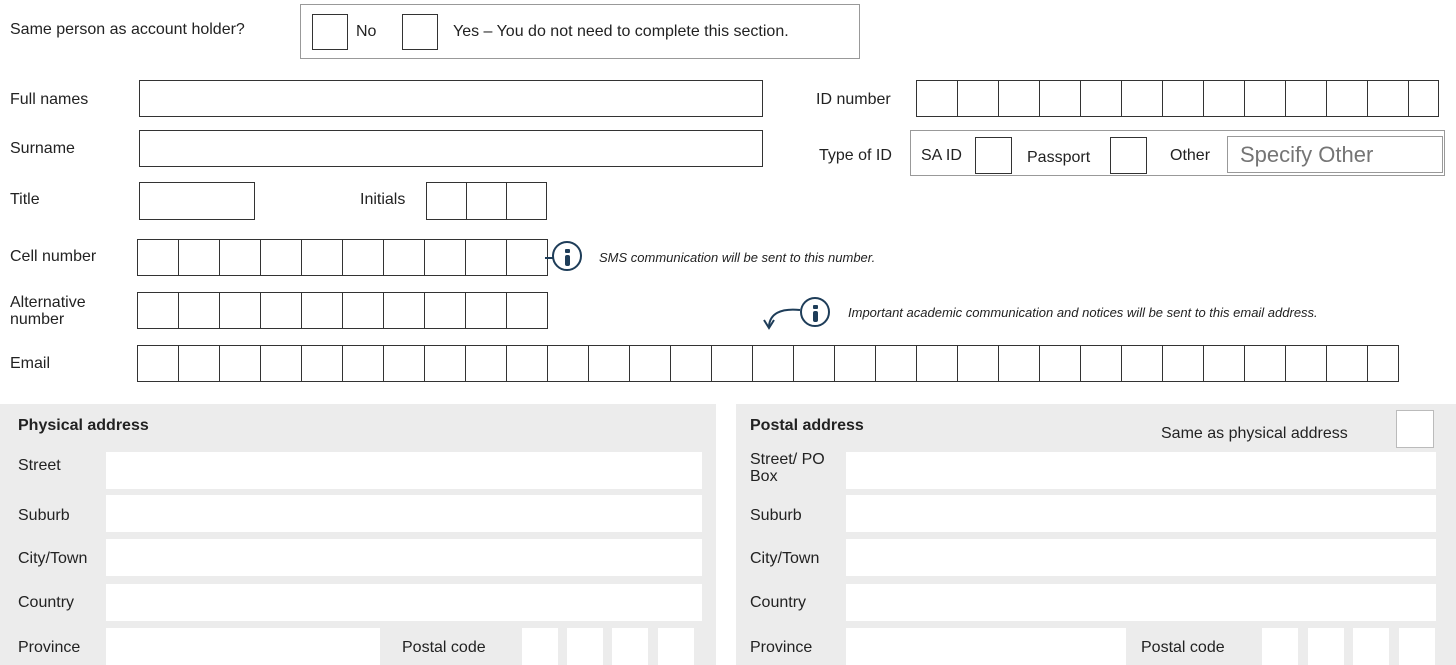  What do you see at coordinates (993, 155) in the screenshot?
I see `sa-id-checkbox` at bounding box center [993, 155].